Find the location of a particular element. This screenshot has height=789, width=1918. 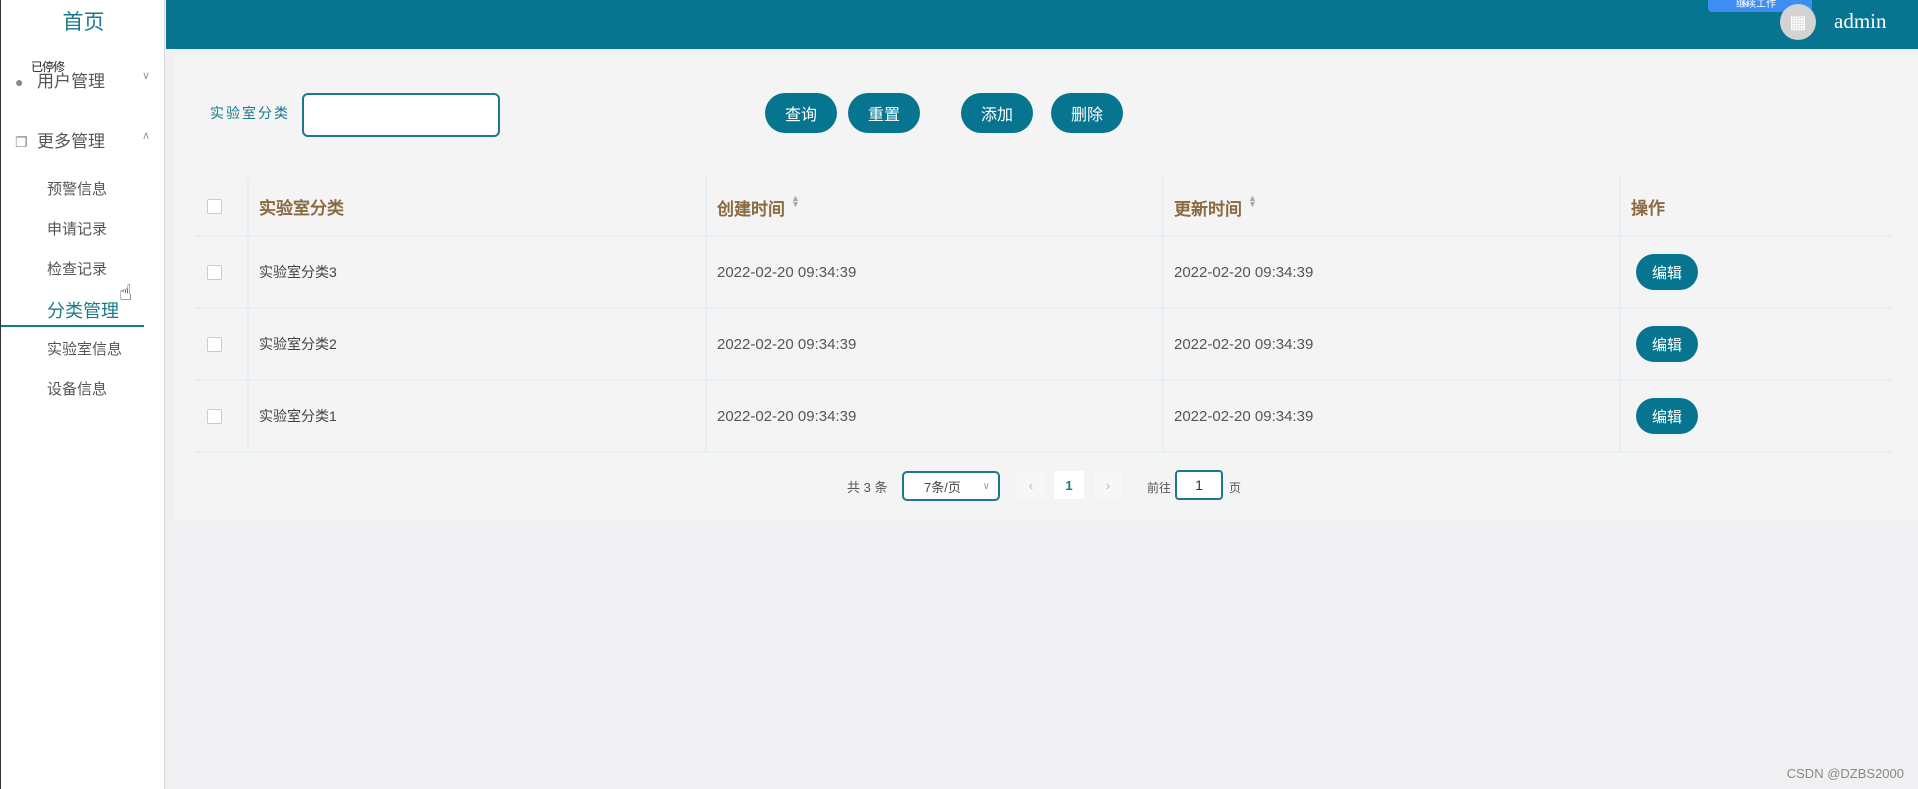

avatar: ▦ is located at coordinates (1798, 22).